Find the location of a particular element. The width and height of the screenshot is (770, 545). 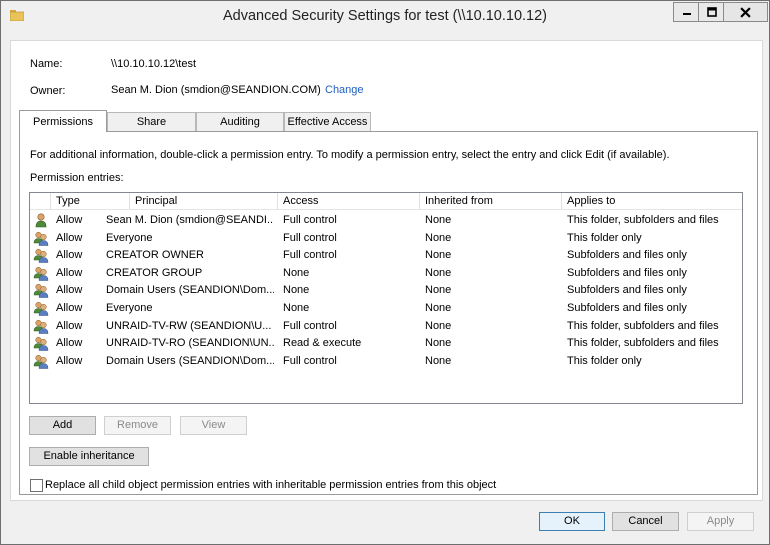

minimize-icon is located at coordinates (686, 14).